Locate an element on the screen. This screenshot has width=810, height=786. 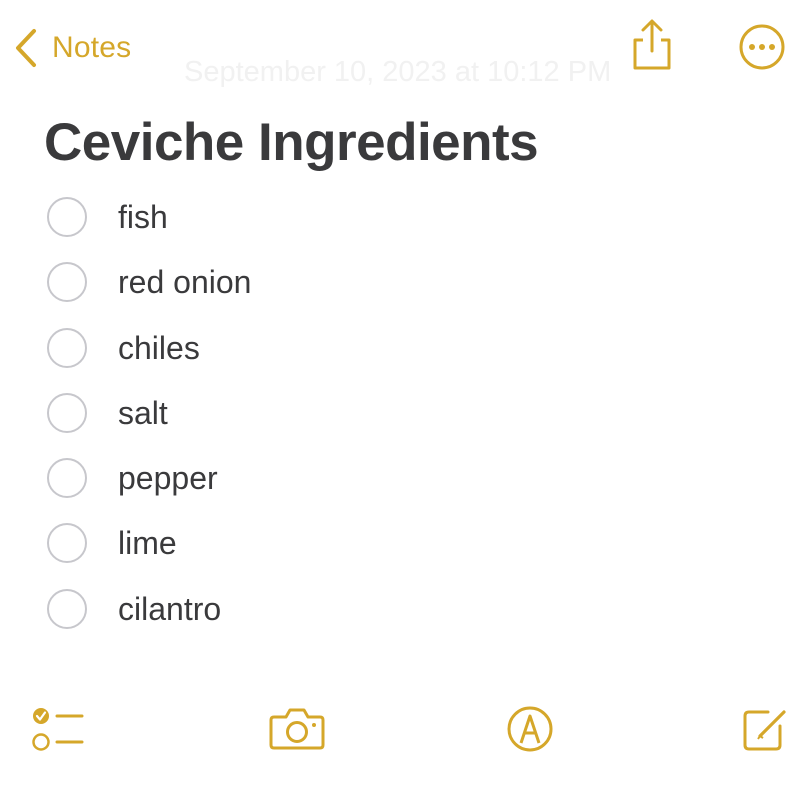
share-button is located at coordinates (652, 47).